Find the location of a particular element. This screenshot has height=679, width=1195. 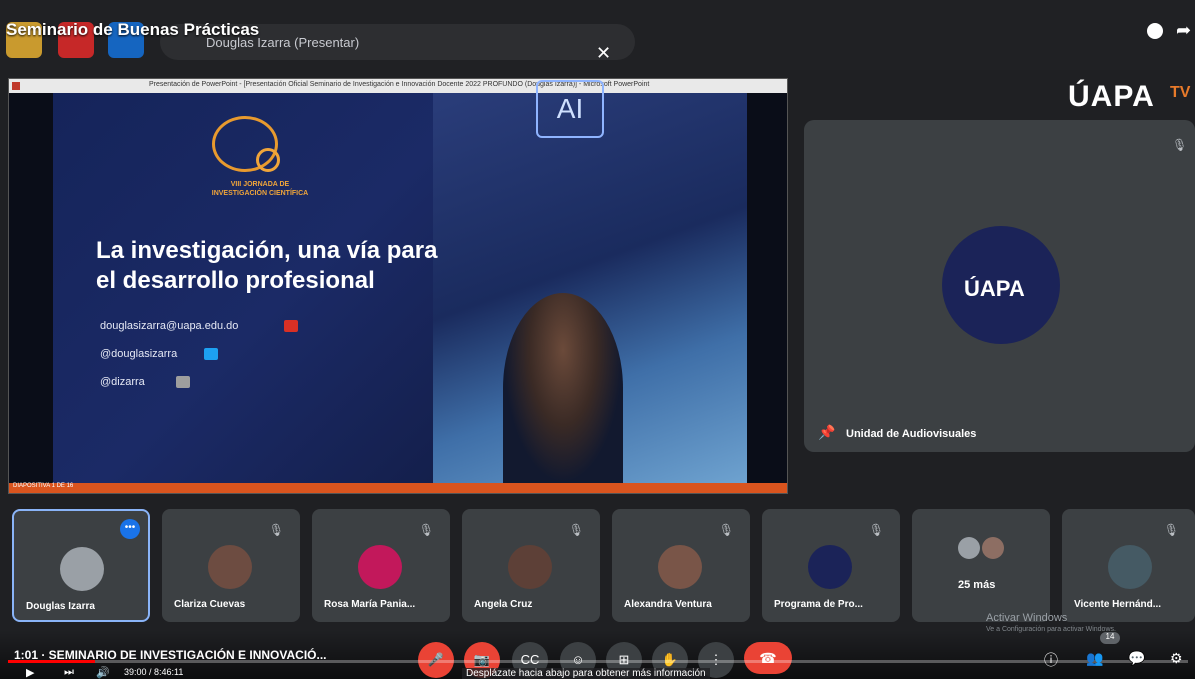

ppt-status-bar: DIAPOSITIVA 1 DE 16 is located at coordinates (398, 488).